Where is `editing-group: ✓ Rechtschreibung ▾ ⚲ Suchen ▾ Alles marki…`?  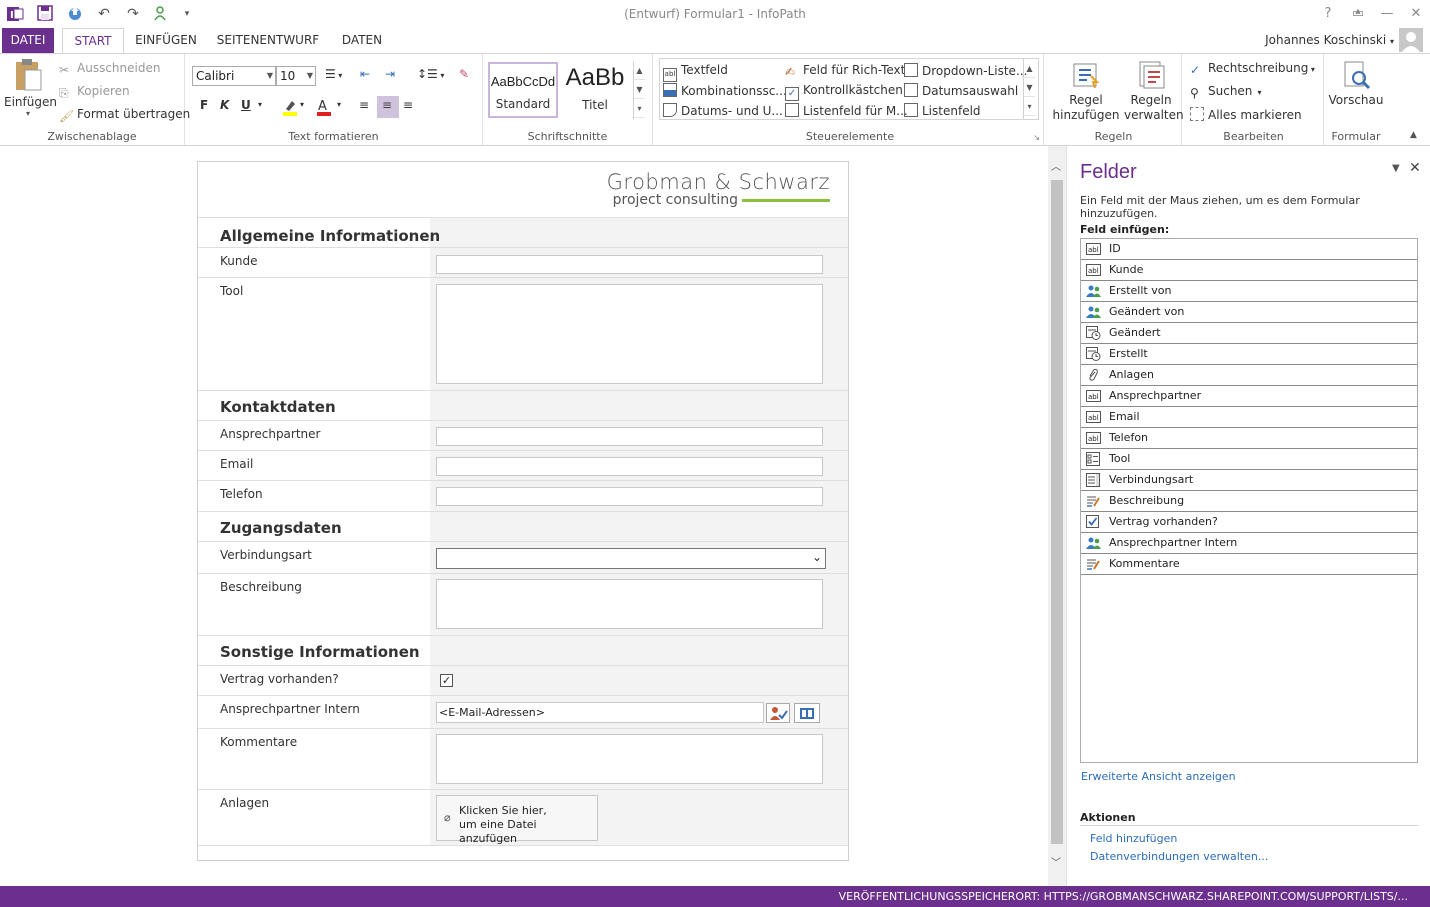 editing-group: ✓ Rechtschreibung ▾ ⚲ Suchen ▾ Alles marki… is located at coordinates (1254, 99).